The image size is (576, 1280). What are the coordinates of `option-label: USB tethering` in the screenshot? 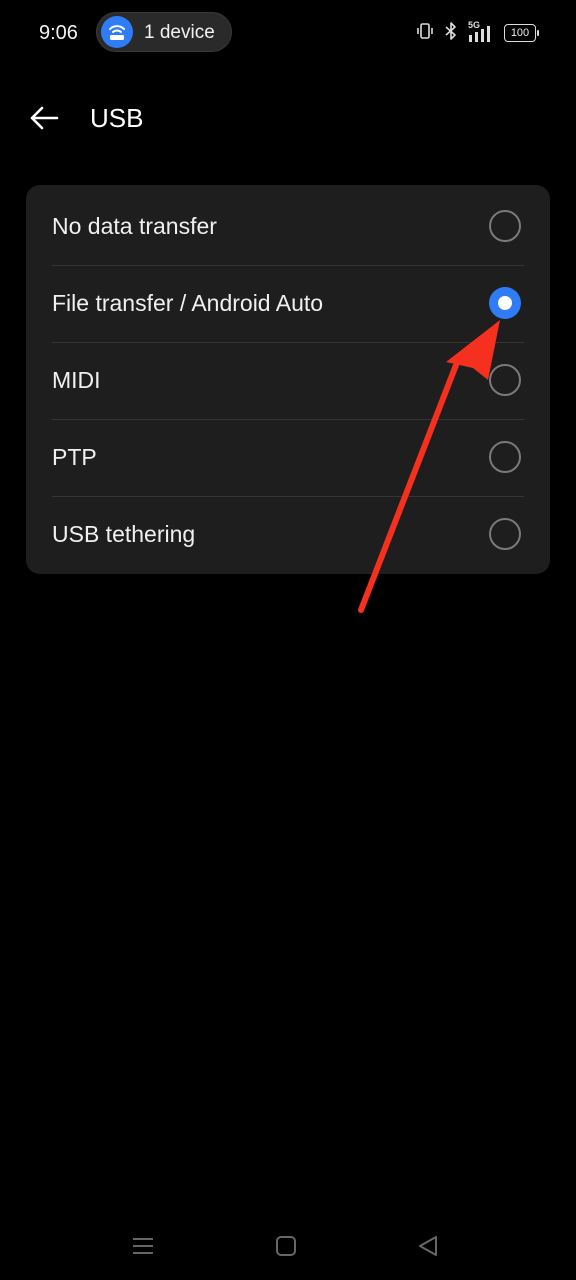 It's located at (124, 534).